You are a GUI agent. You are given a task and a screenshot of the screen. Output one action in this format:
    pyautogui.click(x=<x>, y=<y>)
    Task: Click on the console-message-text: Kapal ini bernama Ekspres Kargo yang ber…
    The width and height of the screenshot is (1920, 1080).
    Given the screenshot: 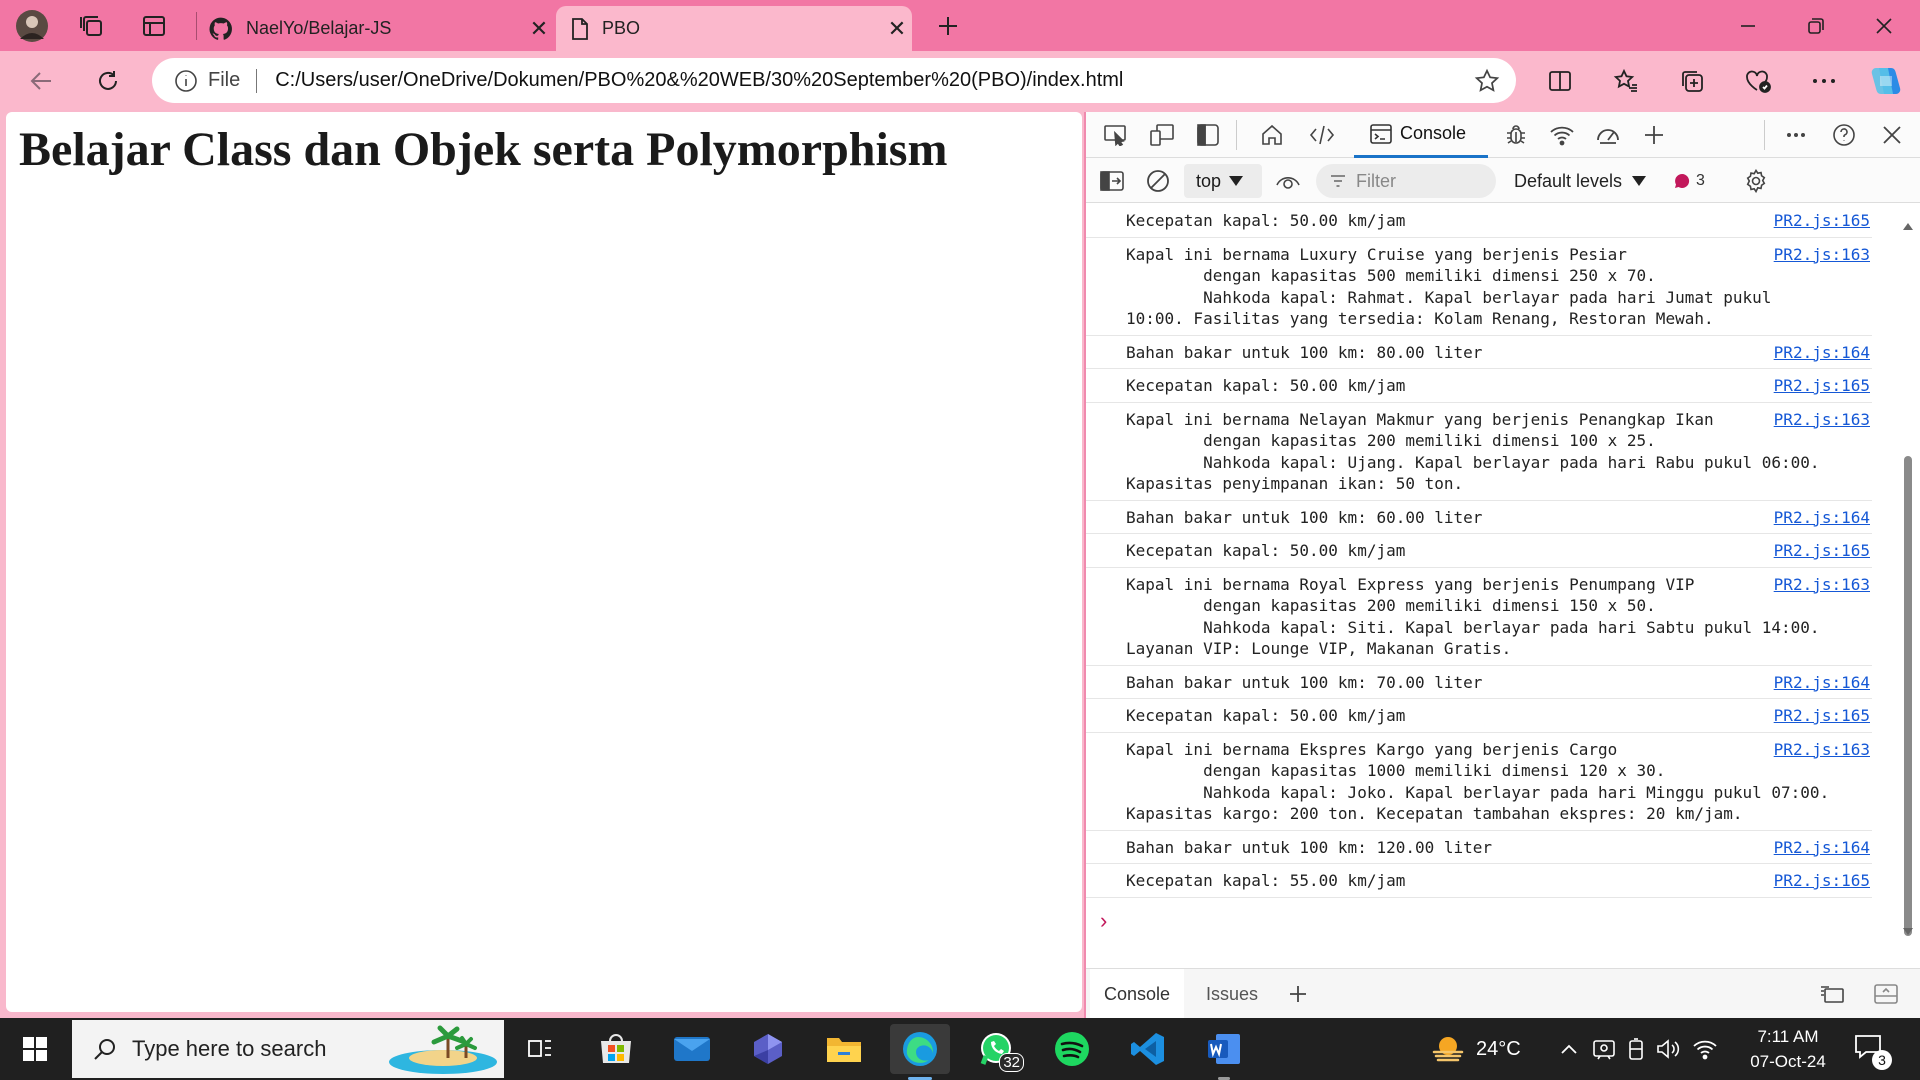 What is the action you would take?
    pyautogui.click(x=1478, y=781)
    